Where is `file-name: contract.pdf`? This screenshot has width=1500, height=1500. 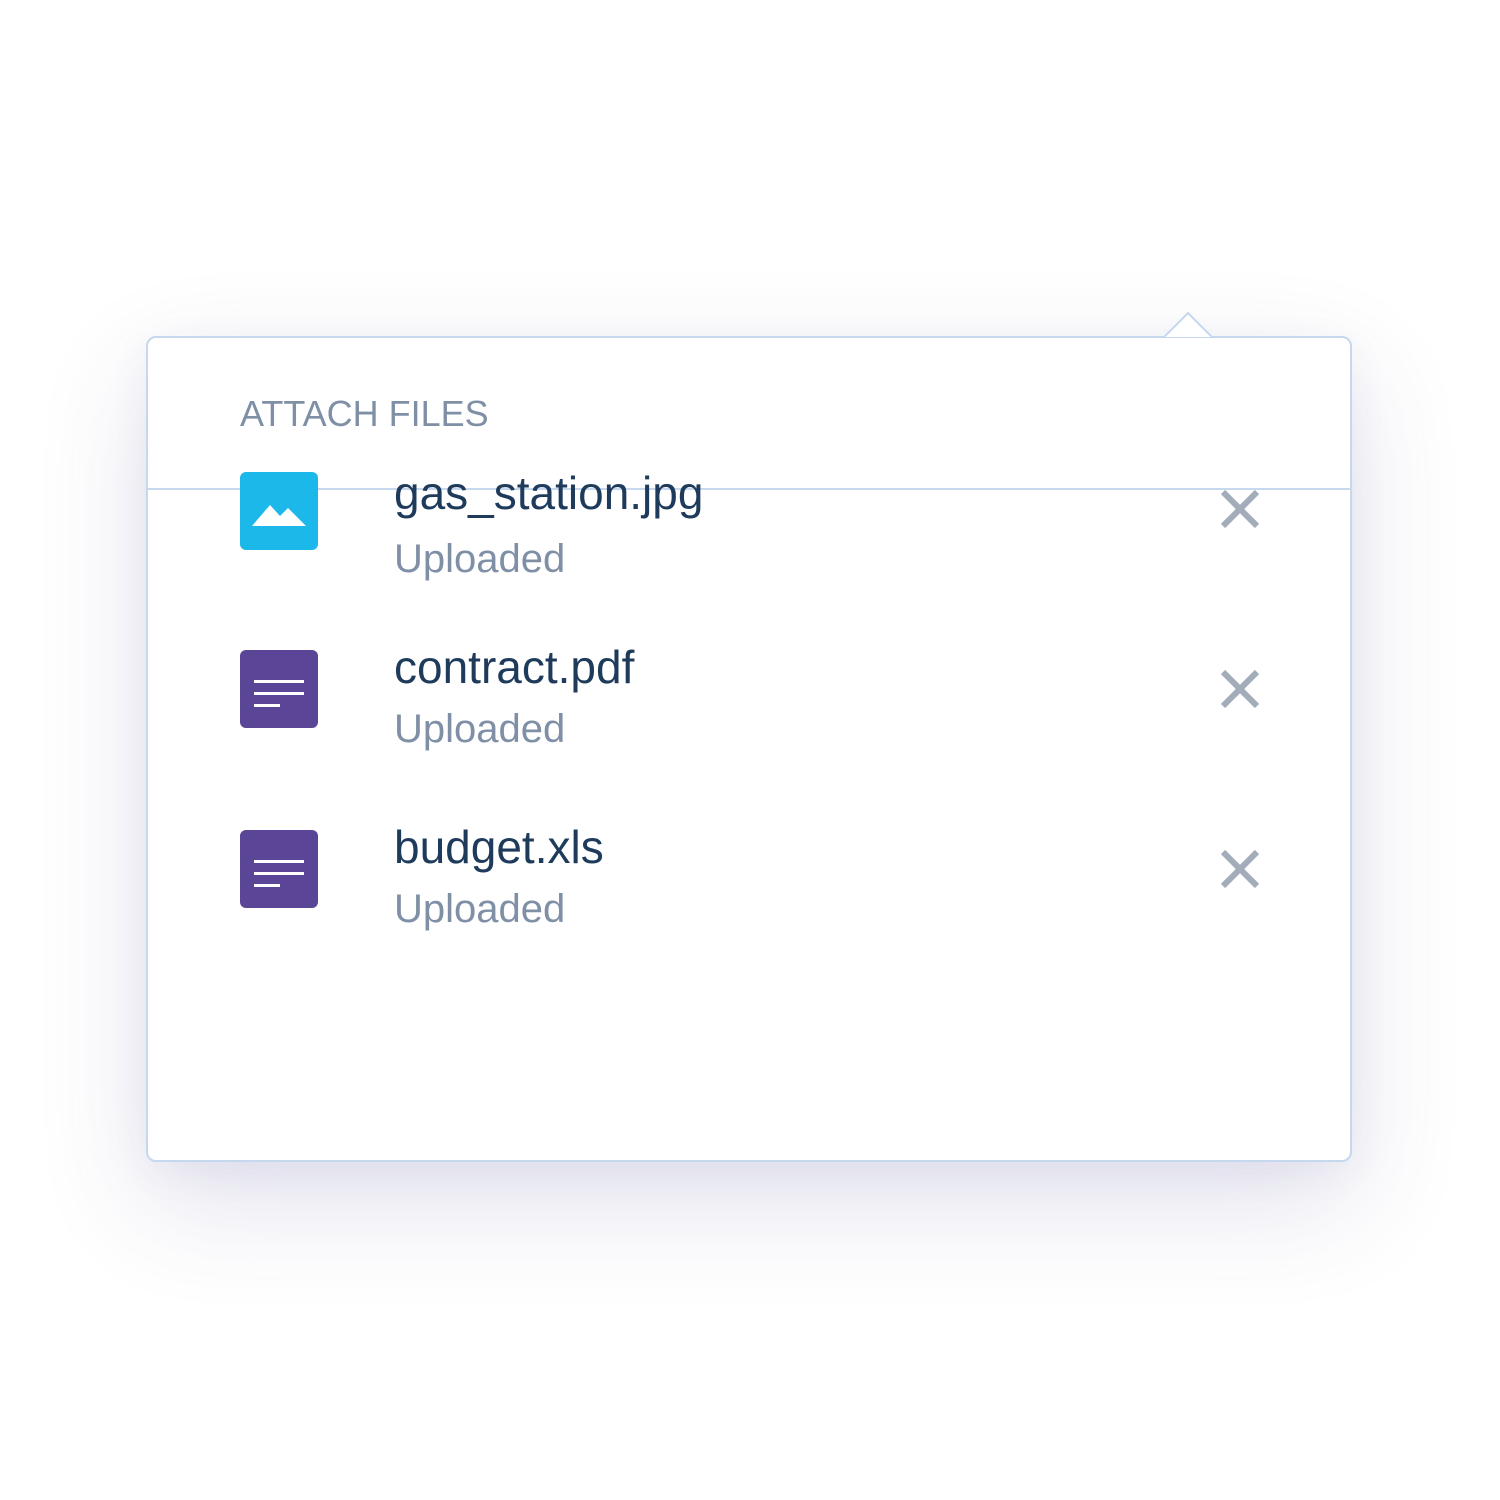 file-name: contract.pdf is located at coordinates (514, 667).